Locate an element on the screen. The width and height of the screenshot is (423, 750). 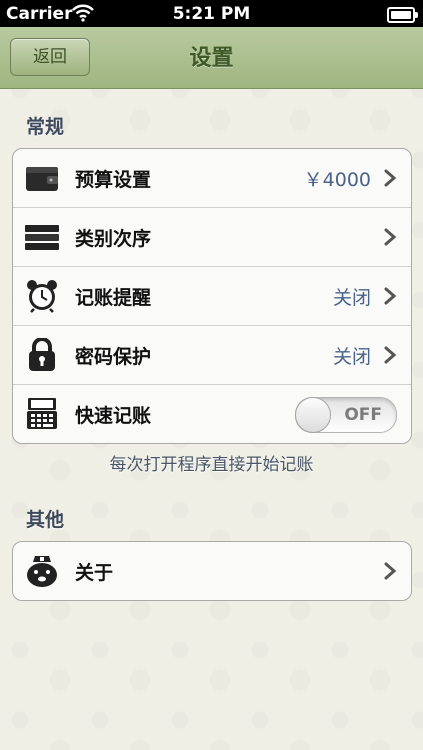
other-settings-group: 关于 is located at coordinates (212, 571).